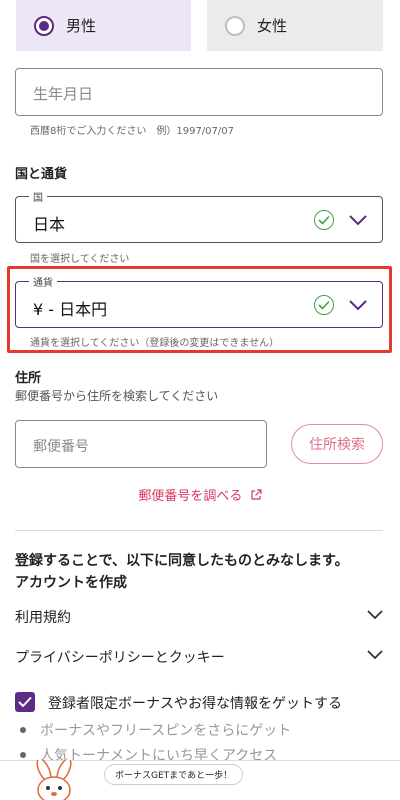  Describe the element at coordinates (71, 583) in the screenshot. I see `agreement-line-2: アカウントを作成` at that location.